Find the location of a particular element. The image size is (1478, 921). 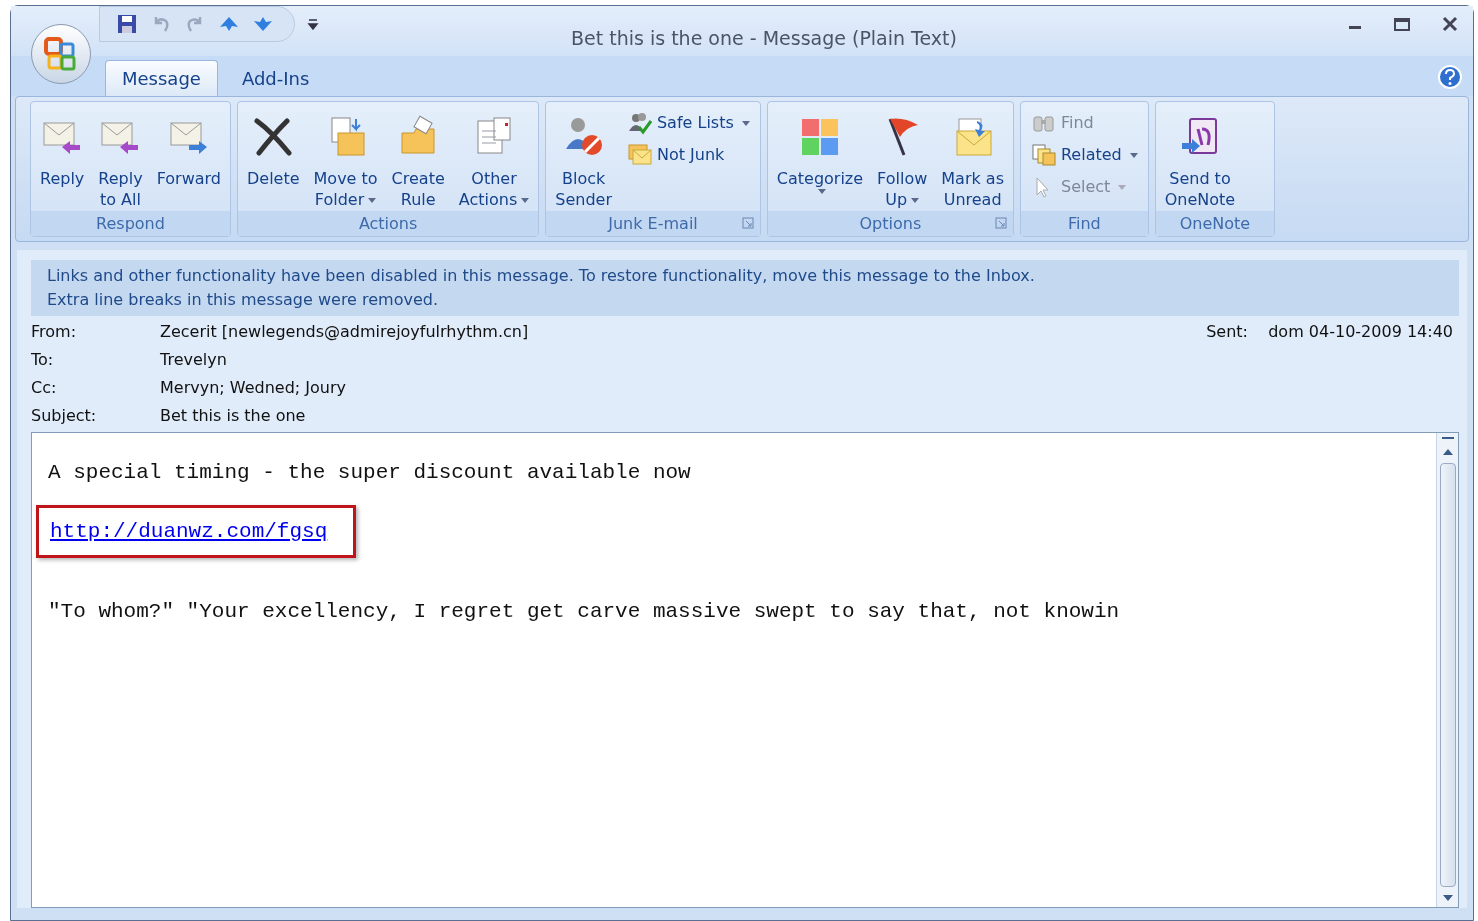

group-label: Junk E-mail is located at coordinates (653, 223).